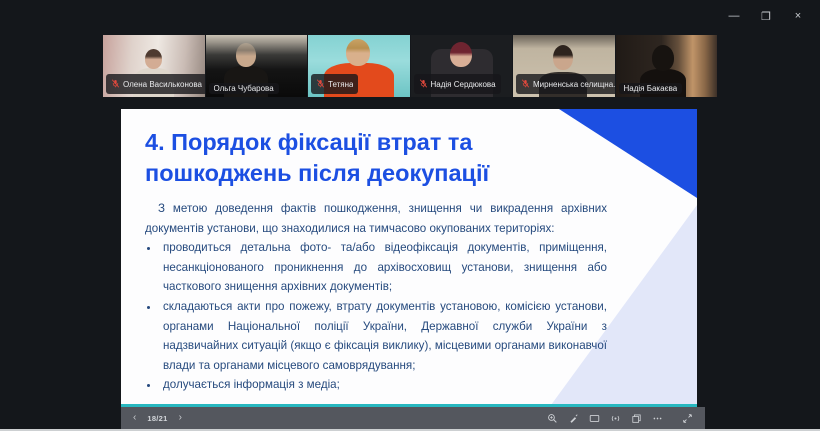 The image size is (820, 431). What do you see at coordinates (413, 418) in the screenshot?
I see `presentation-toolbar: ‹ 18/21 ›` at bounding box center [413, 418].